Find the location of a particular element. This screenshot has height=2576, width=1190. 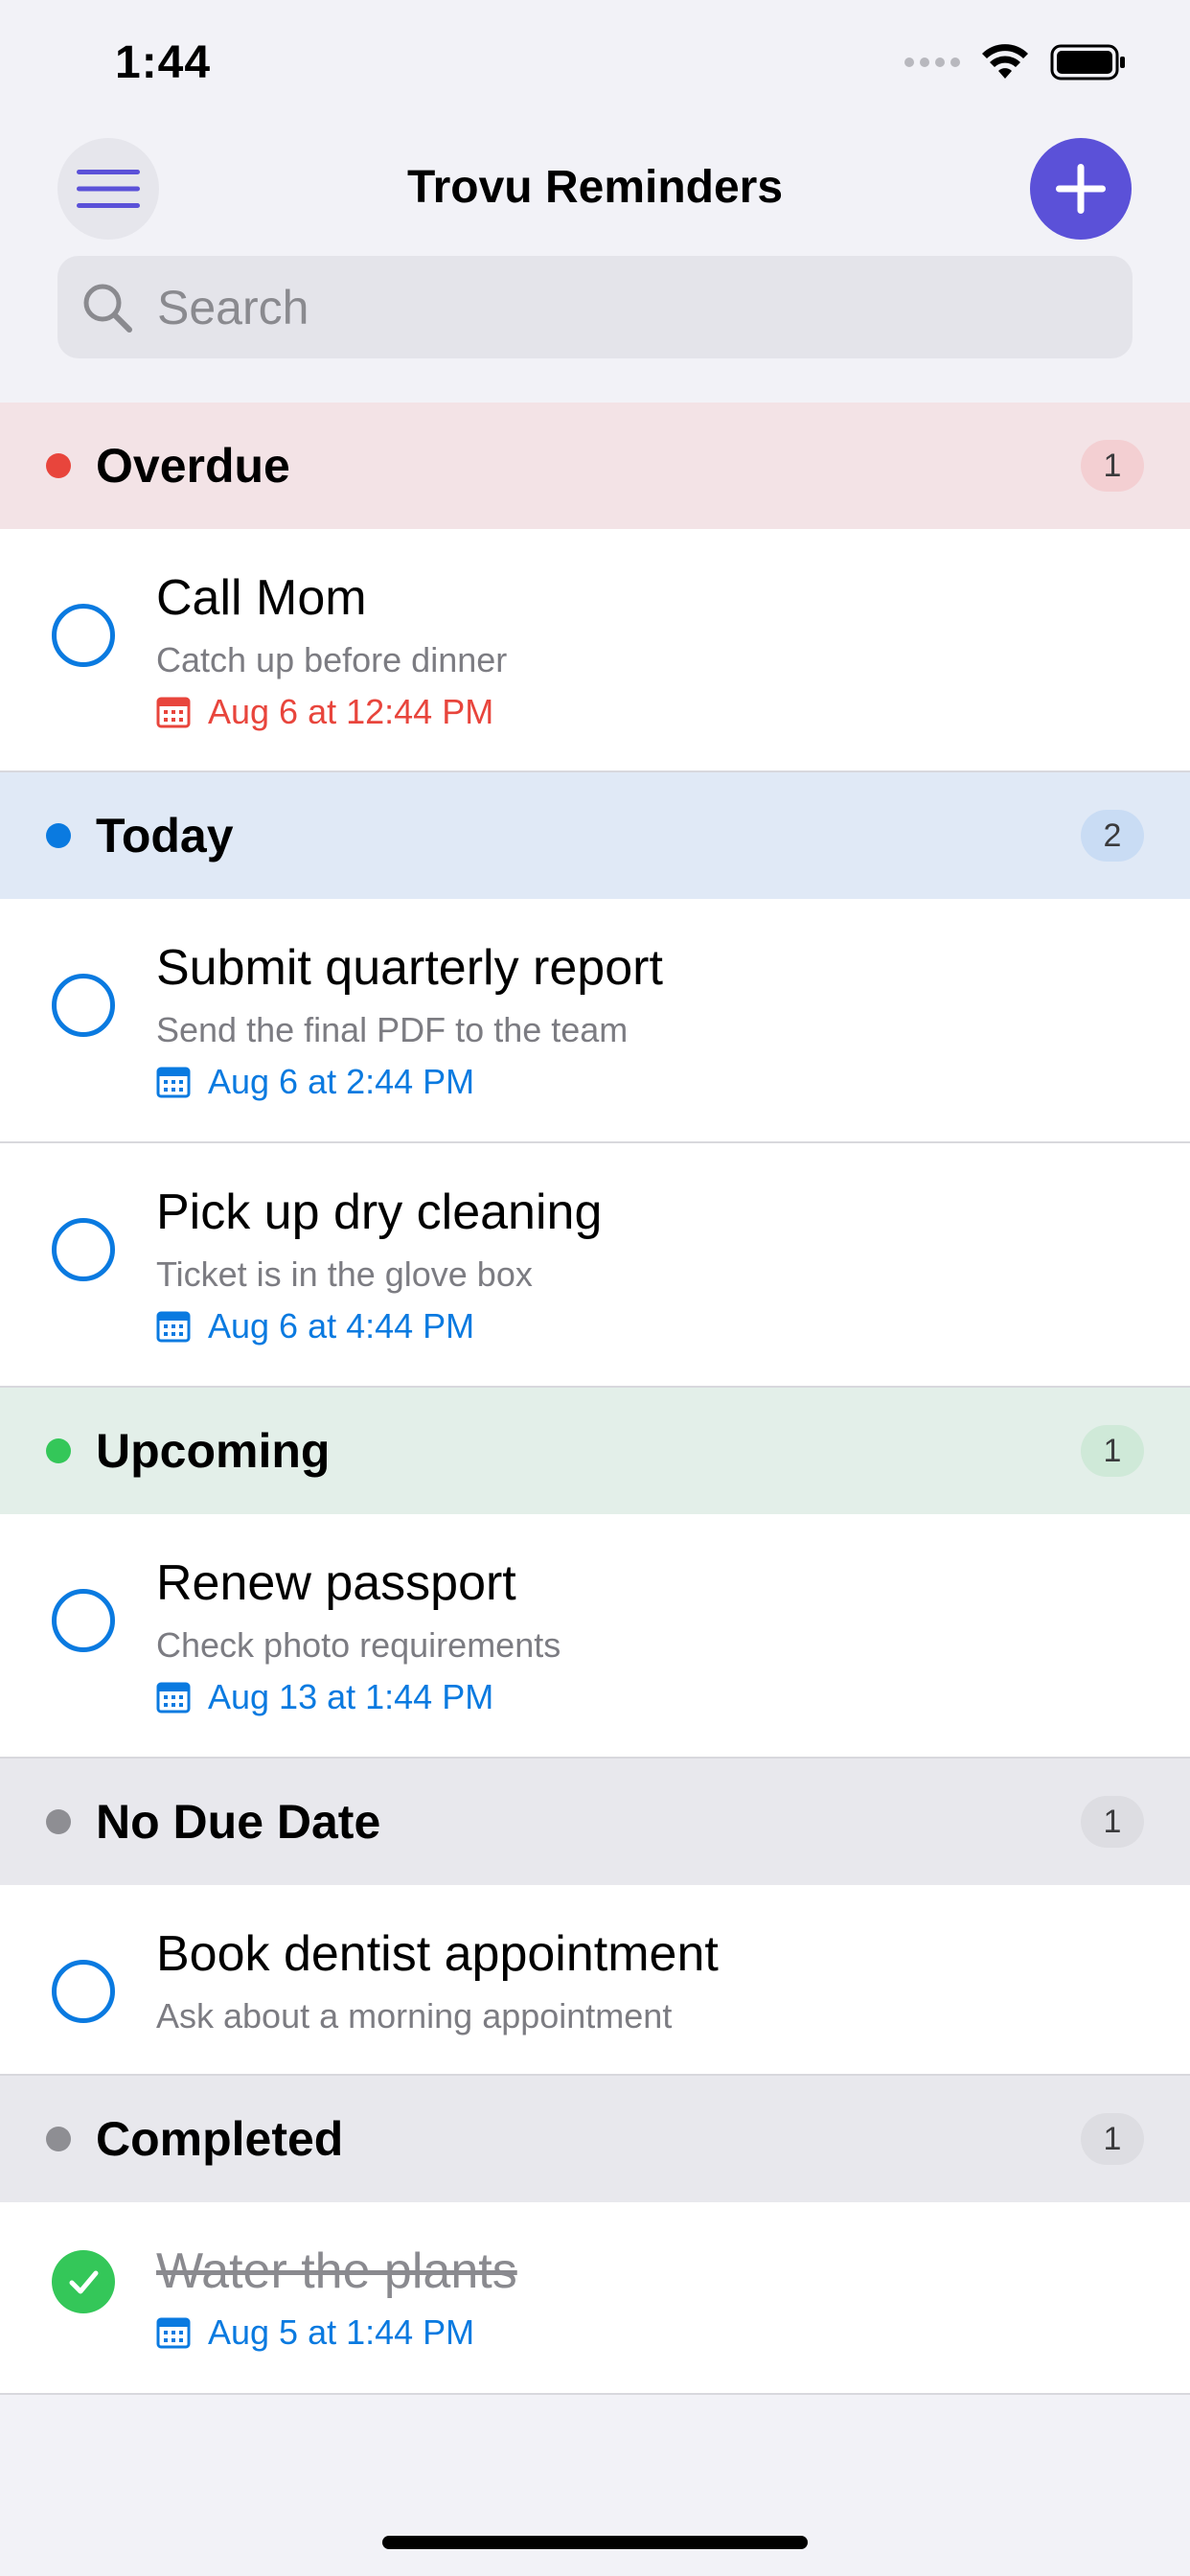

section-header-upcoming: Upcoming 1 is located at coordinates (595, 1451).